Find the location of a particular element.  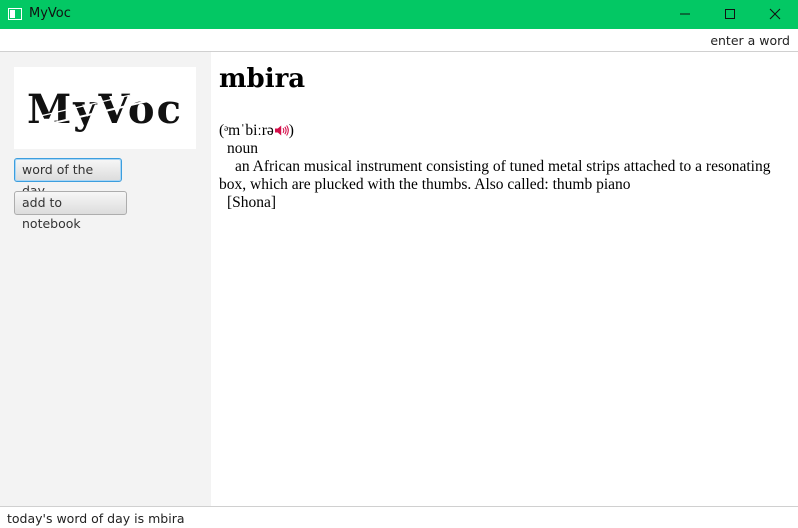

pron-close-paren: ) is located at coordinates (291, 130).